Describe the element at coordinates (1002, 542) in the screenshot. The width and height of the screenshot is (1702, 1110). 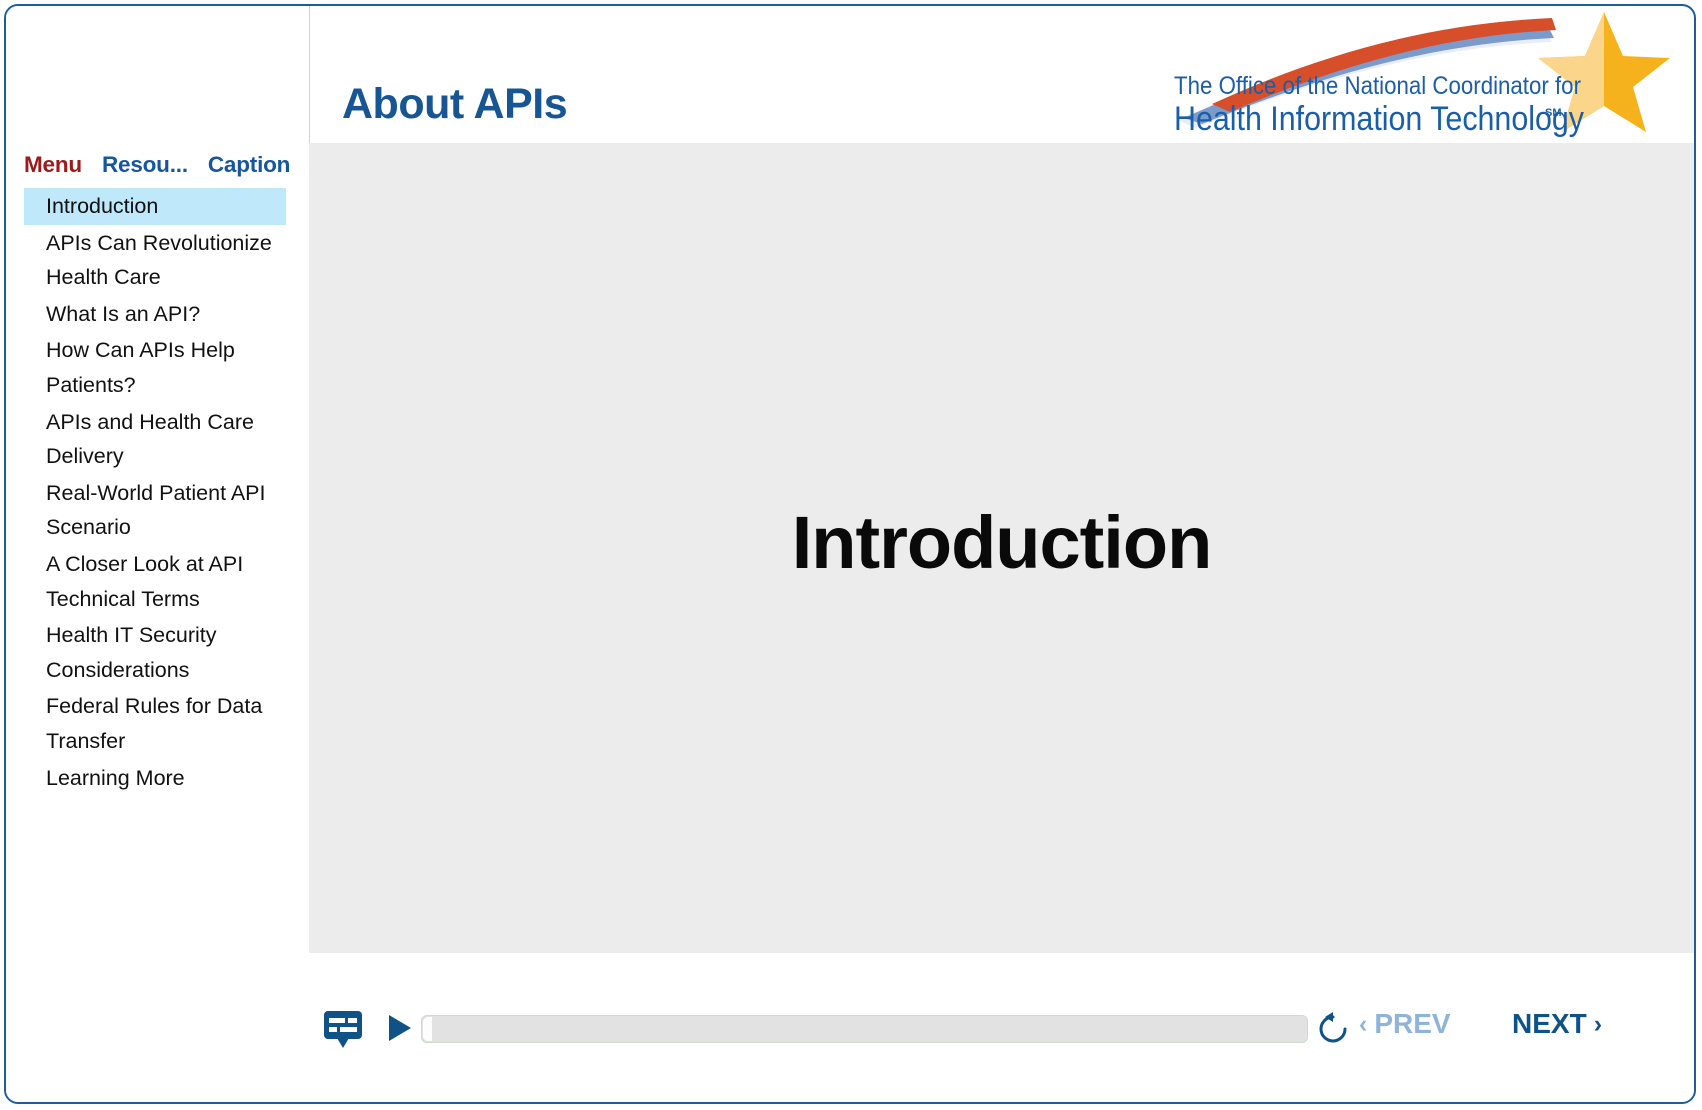
I see `slide-heading: Introduction` at that location.